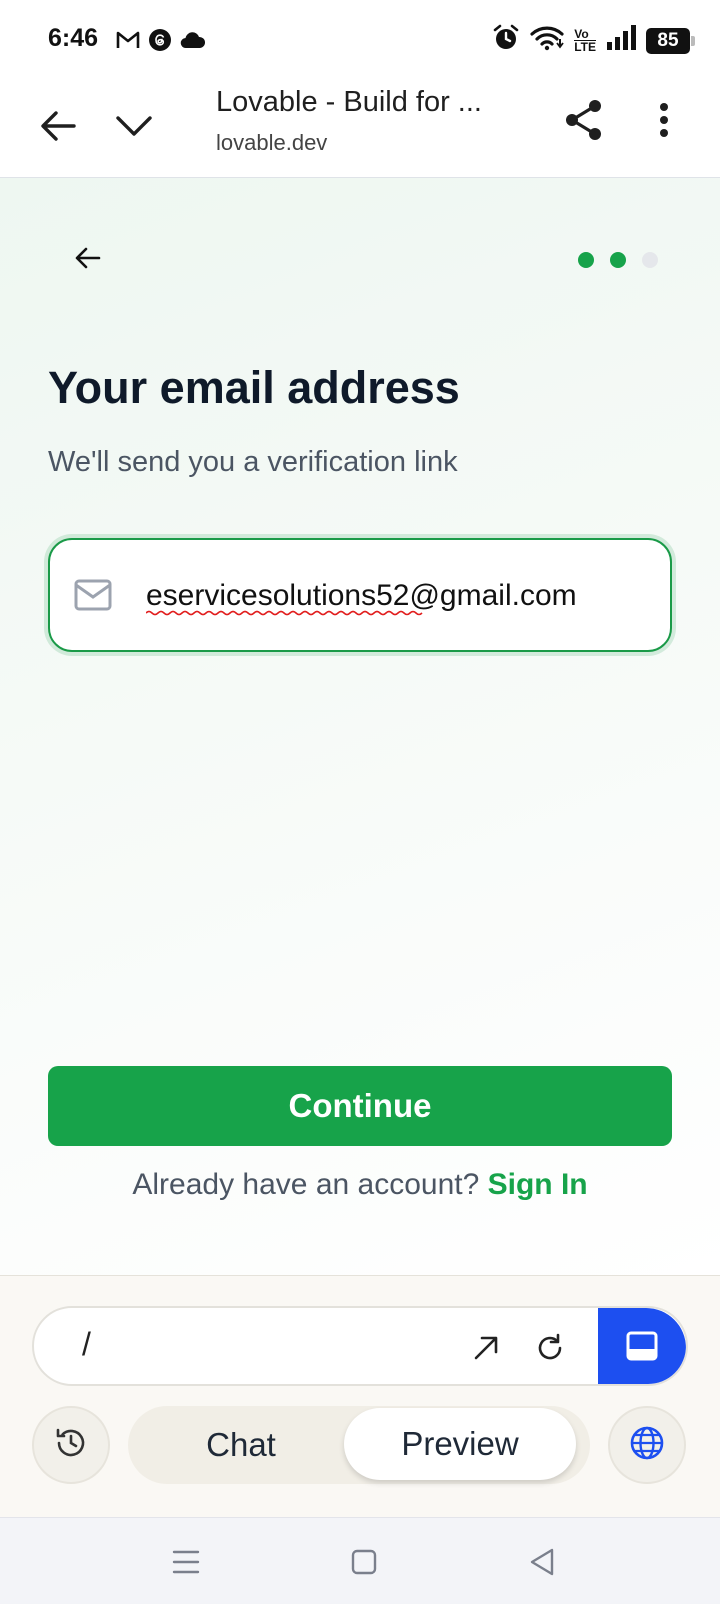  I want to click on notification-icons, so click(161, 42).